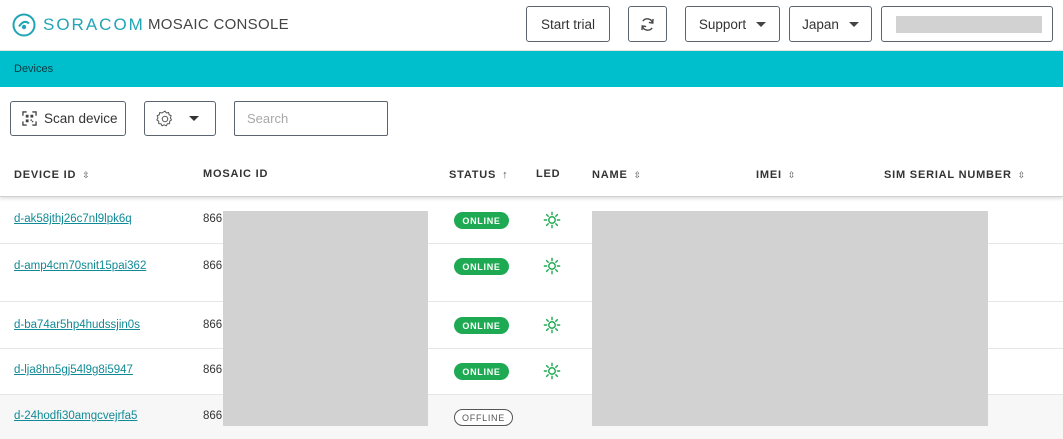 The image size is (1063, 439). I want to click on column-header-status: STATUS ↑, so click(478, 175).